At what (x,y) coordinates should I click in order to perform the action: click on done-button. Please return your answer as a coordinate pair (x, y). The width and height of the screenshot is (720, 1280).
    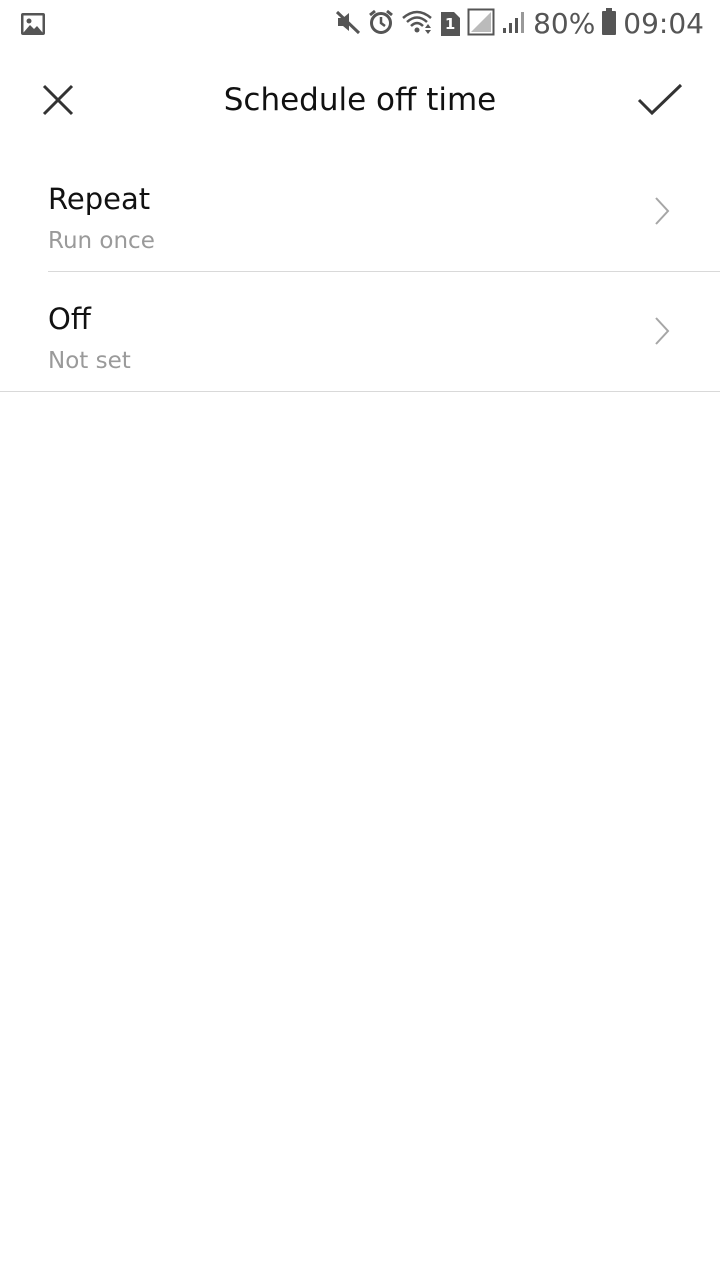
    Looking at the image, I should click on (660, 100).